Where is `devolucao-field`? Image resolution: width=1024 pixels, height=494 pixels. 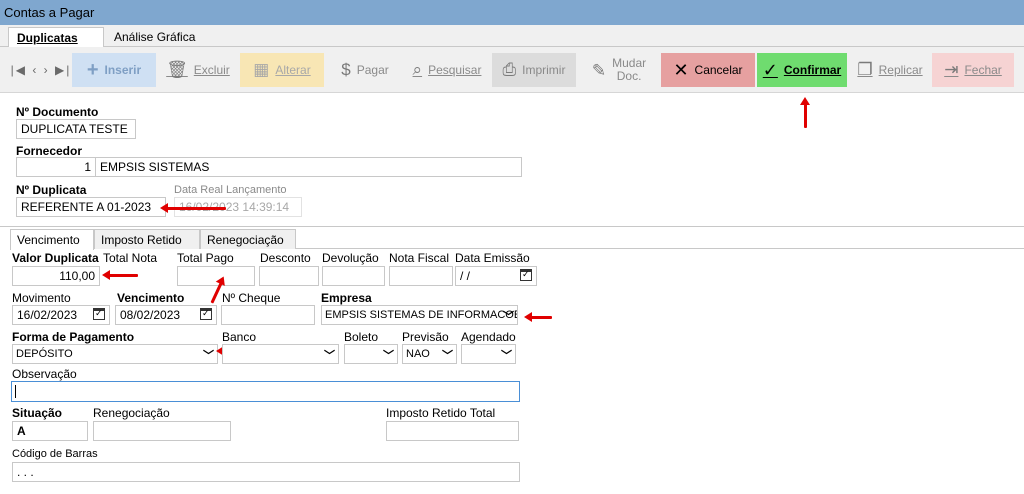
devolucao-field is located at coordinates (353, 276).